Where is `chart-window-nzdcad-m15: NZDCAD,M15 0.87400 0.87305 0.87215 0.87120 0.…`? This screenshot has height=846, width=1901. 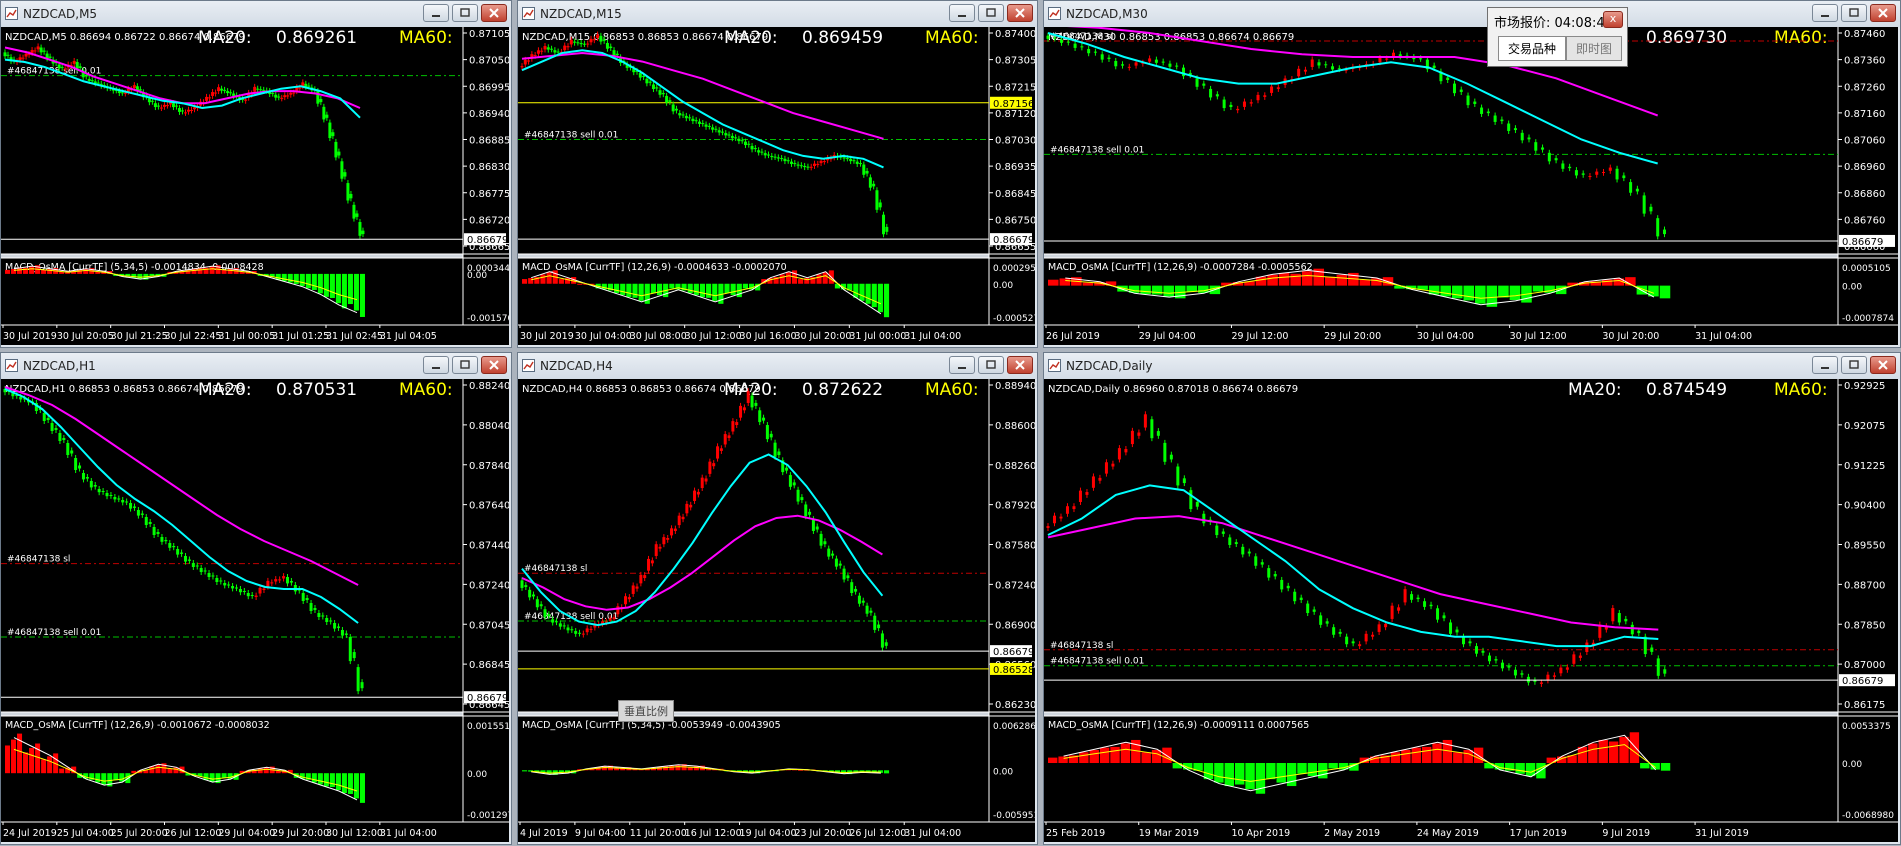 chart-window-nzdcad-m15: NZDCAD,M15 0.87400 0.87305 0.87215 0.87120 0.… is located at coordinates (781, 174).